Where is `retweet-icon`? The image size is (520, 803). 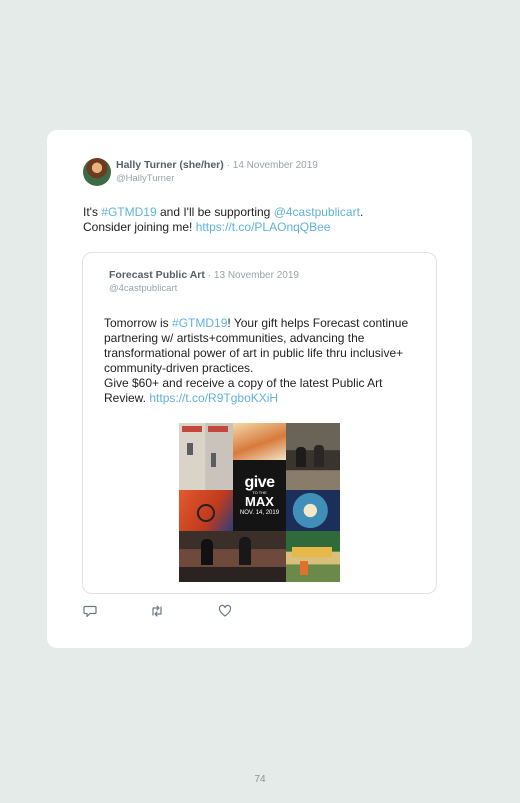
retweet-icon is located at coordinates (157, 611).